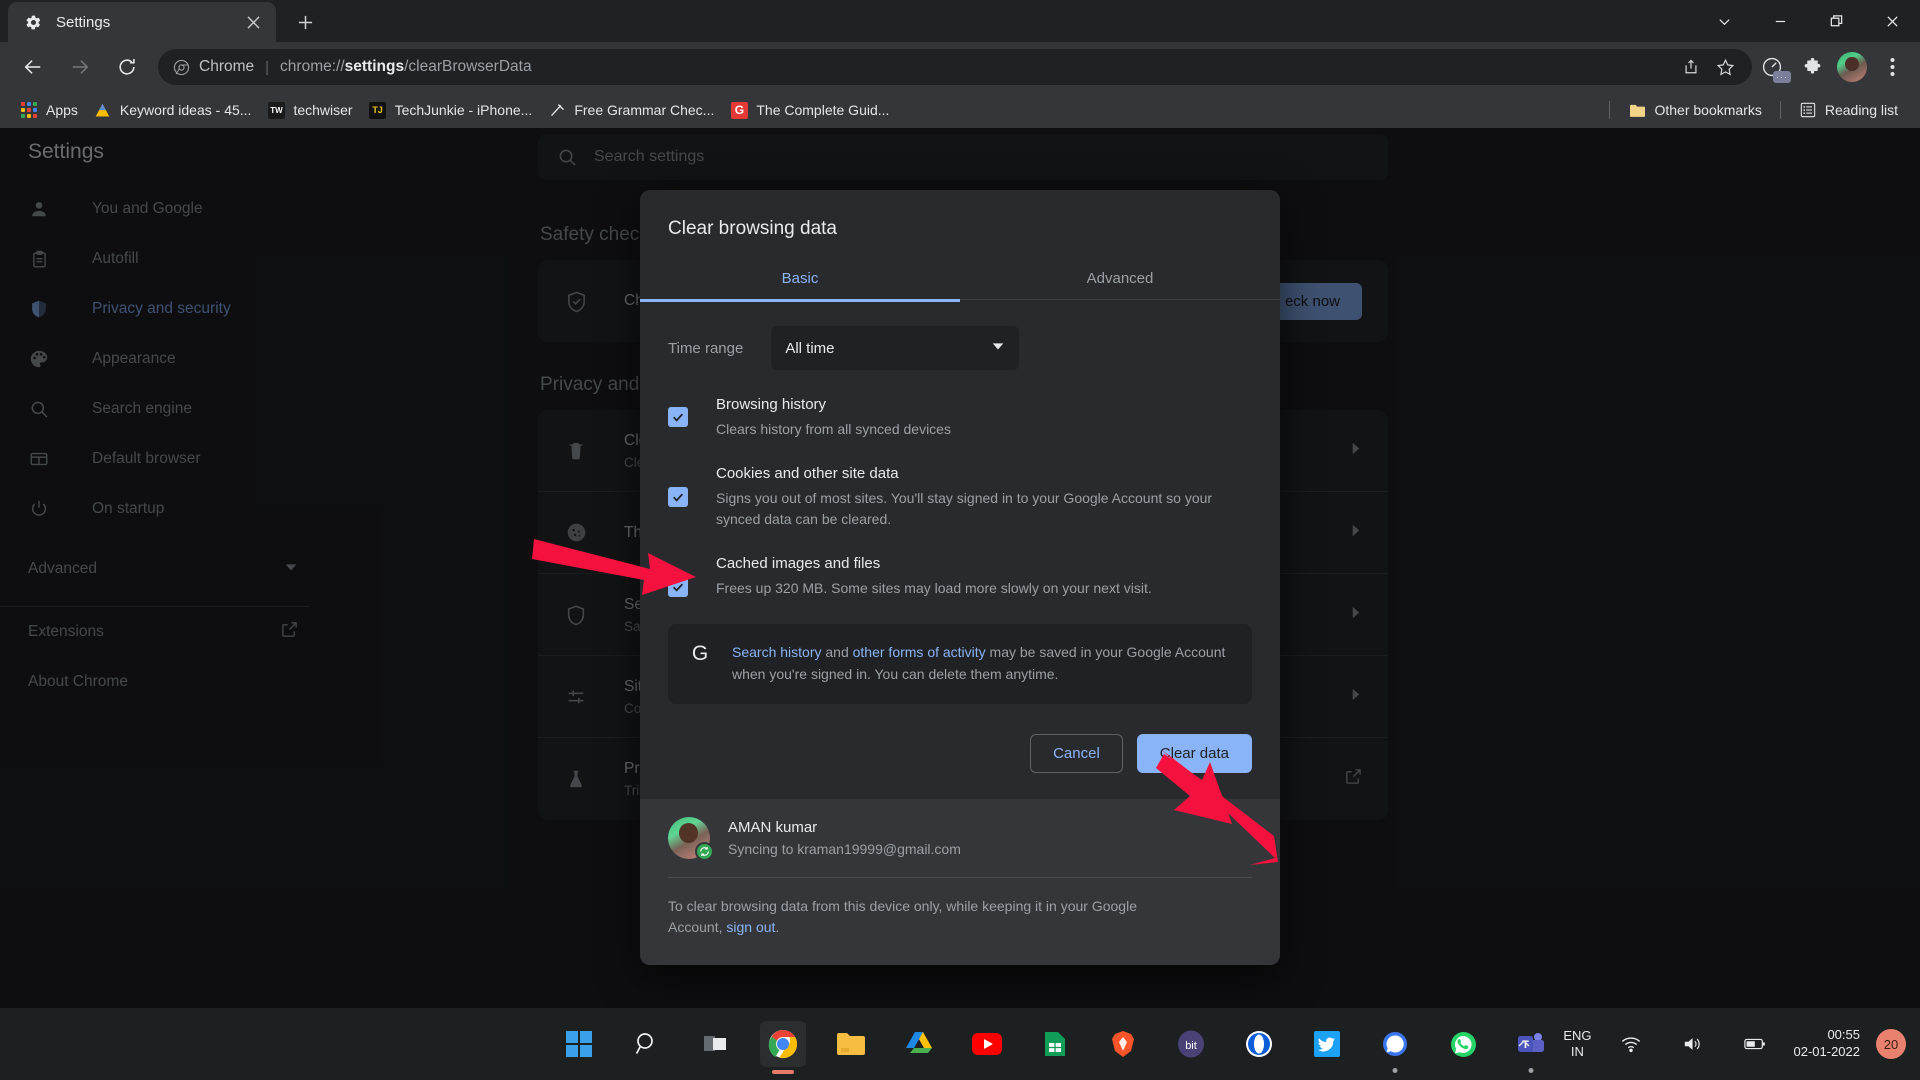 Image resolution: width=1920 pixels, height=1080 pixels. I want to click on windows-taskbar: bit T ENG IN 00:55 02-01-2022 20, so click(960, 1044).